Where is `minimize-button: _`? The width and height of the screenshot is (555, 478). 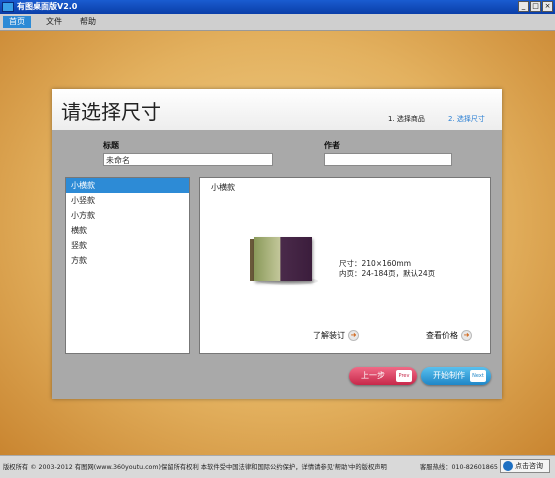
minimize-button: _ is located at coordinates (523, 6).